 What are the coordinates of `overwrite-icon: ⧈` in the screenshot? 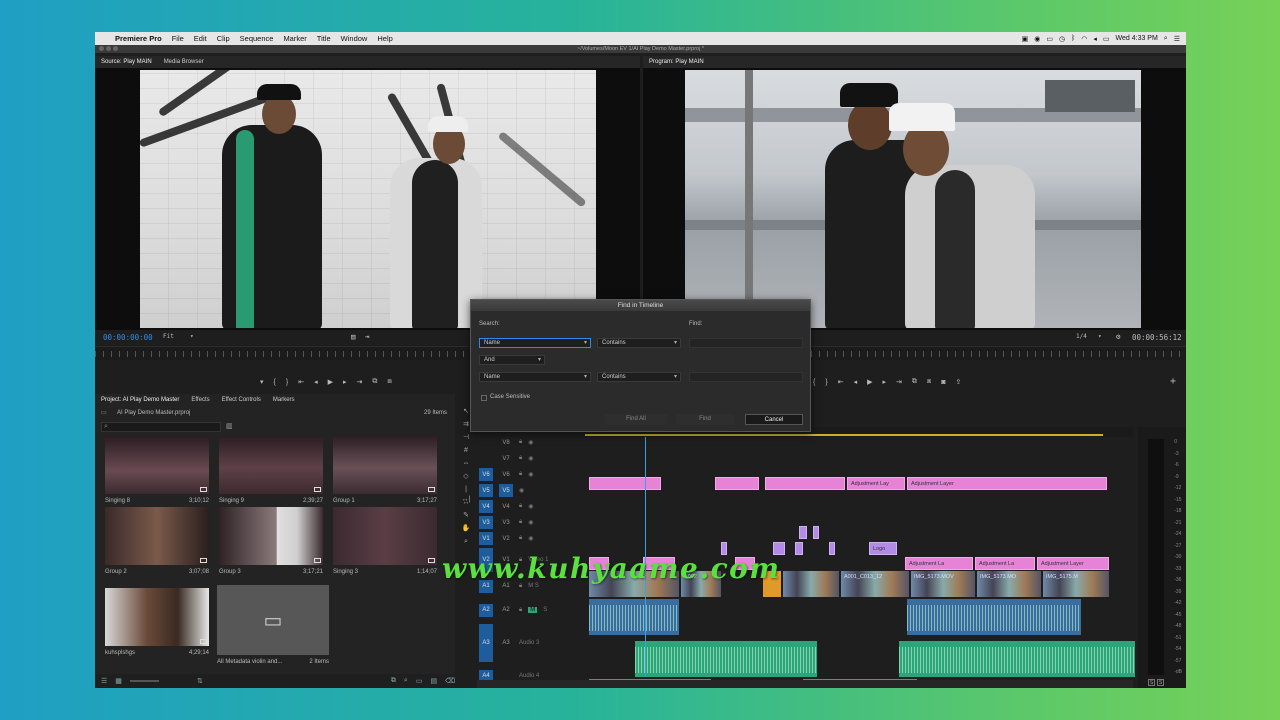 It's located at (389, 382).